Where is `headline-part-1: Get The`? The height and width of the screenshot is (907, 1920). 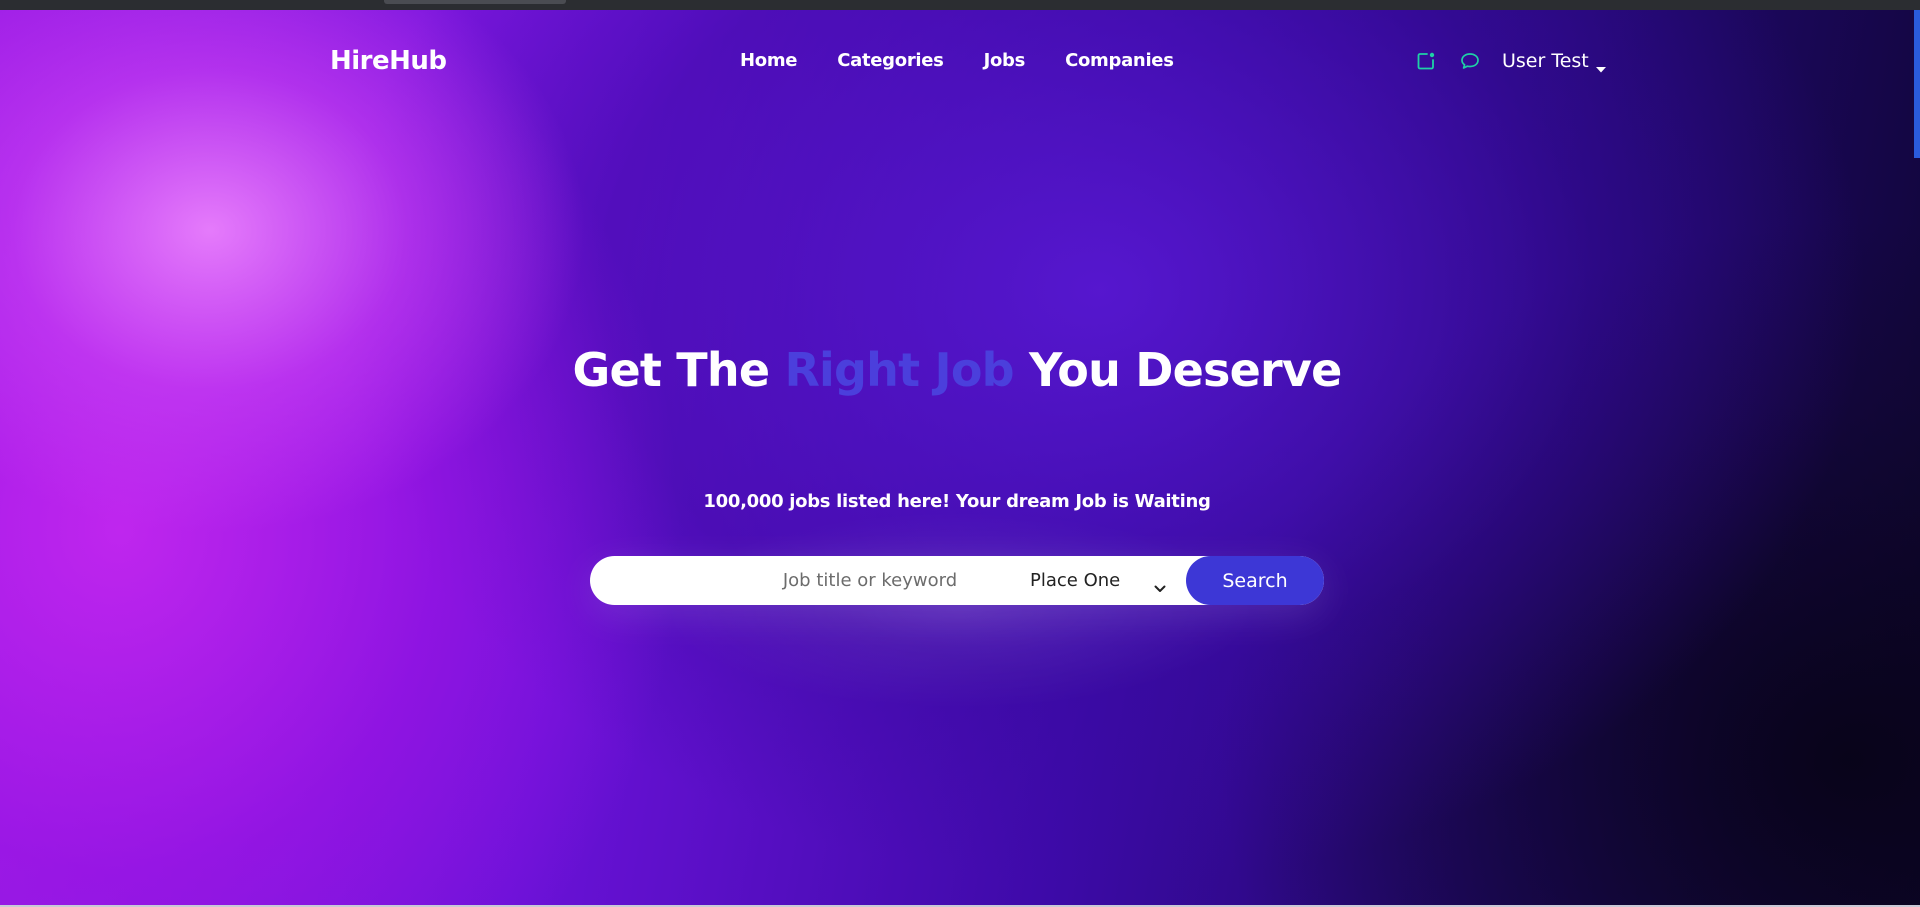
headline-part-1: Get The is located at coordinates (678, 370).